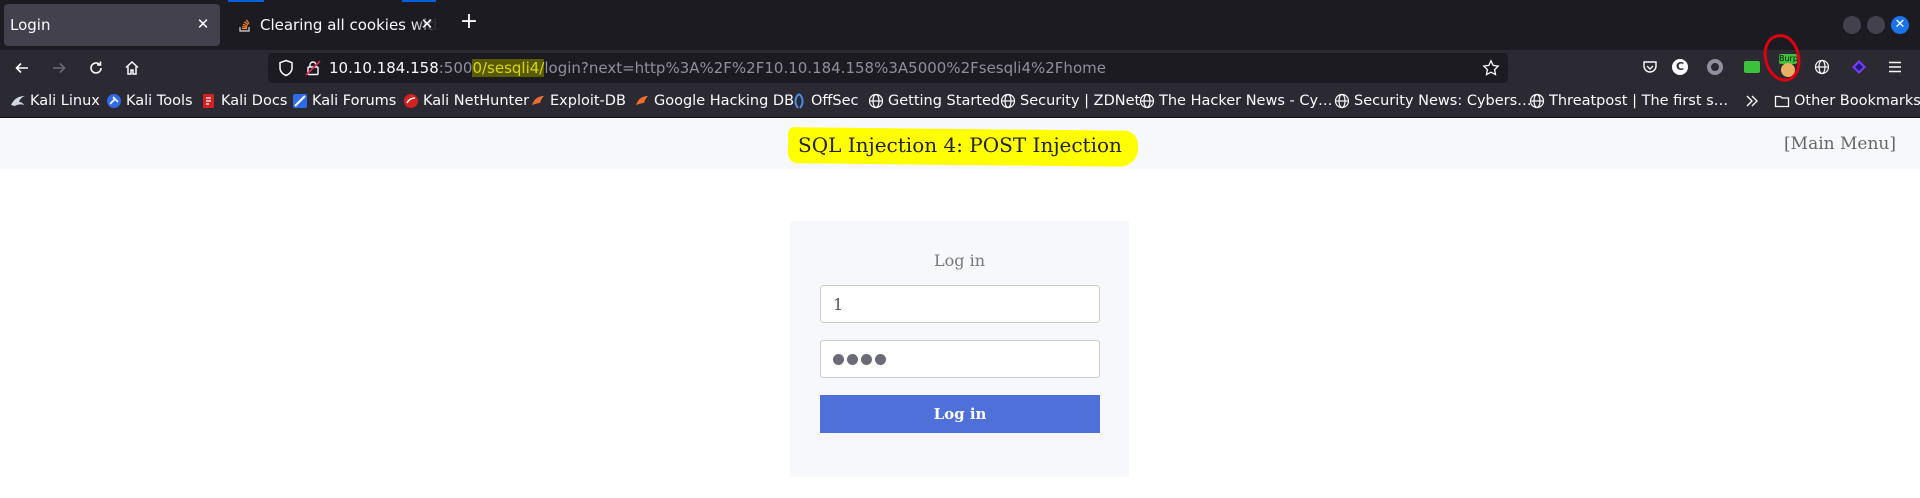 This screenshot has height=498, width=1920. I want to click on ghdb-icon, so click(642, 100).